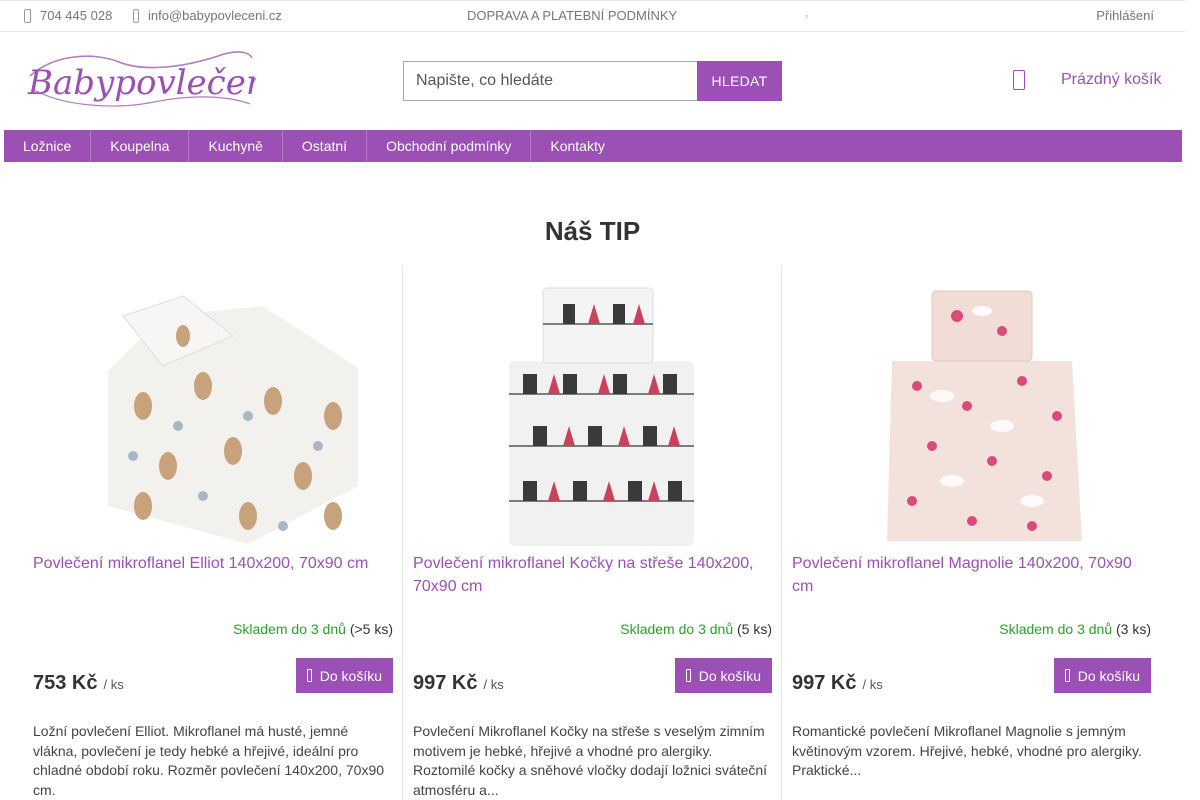 The image size is (1200, 800). Describe the element at coordinates (371, 629) in the screenshot. I see `stock-count: (>5 ks)` at that location.